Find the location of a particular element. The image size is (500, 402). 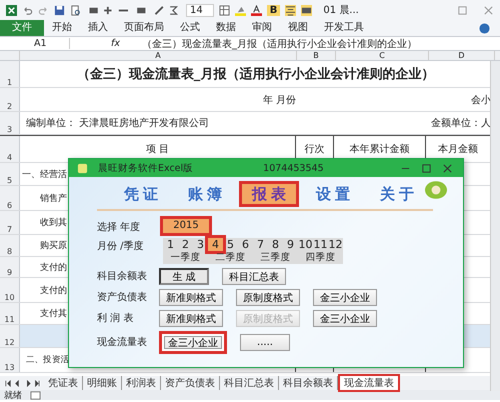

table-cell-text: 金额单位：人 is located at coordinates (461, 123).